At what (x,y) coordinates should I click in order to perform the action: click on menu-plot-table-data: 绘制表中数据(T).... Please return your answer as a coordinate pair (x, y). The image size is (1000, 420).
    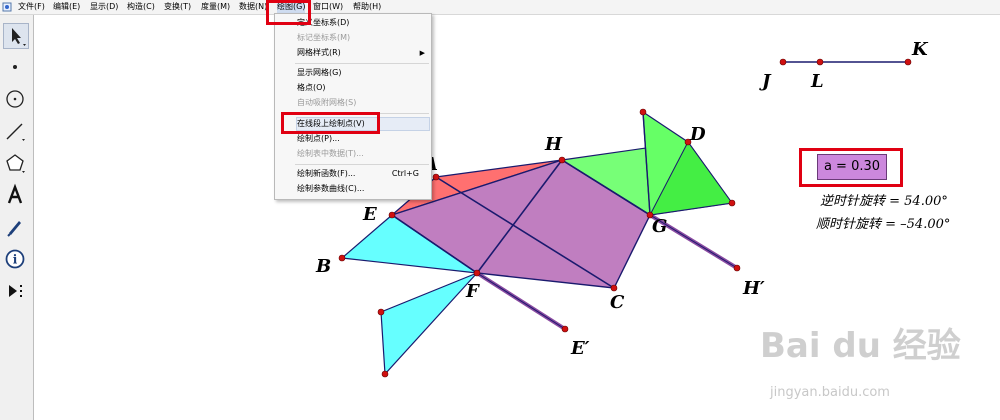
    Looking at the image, I should click on (330, 154).